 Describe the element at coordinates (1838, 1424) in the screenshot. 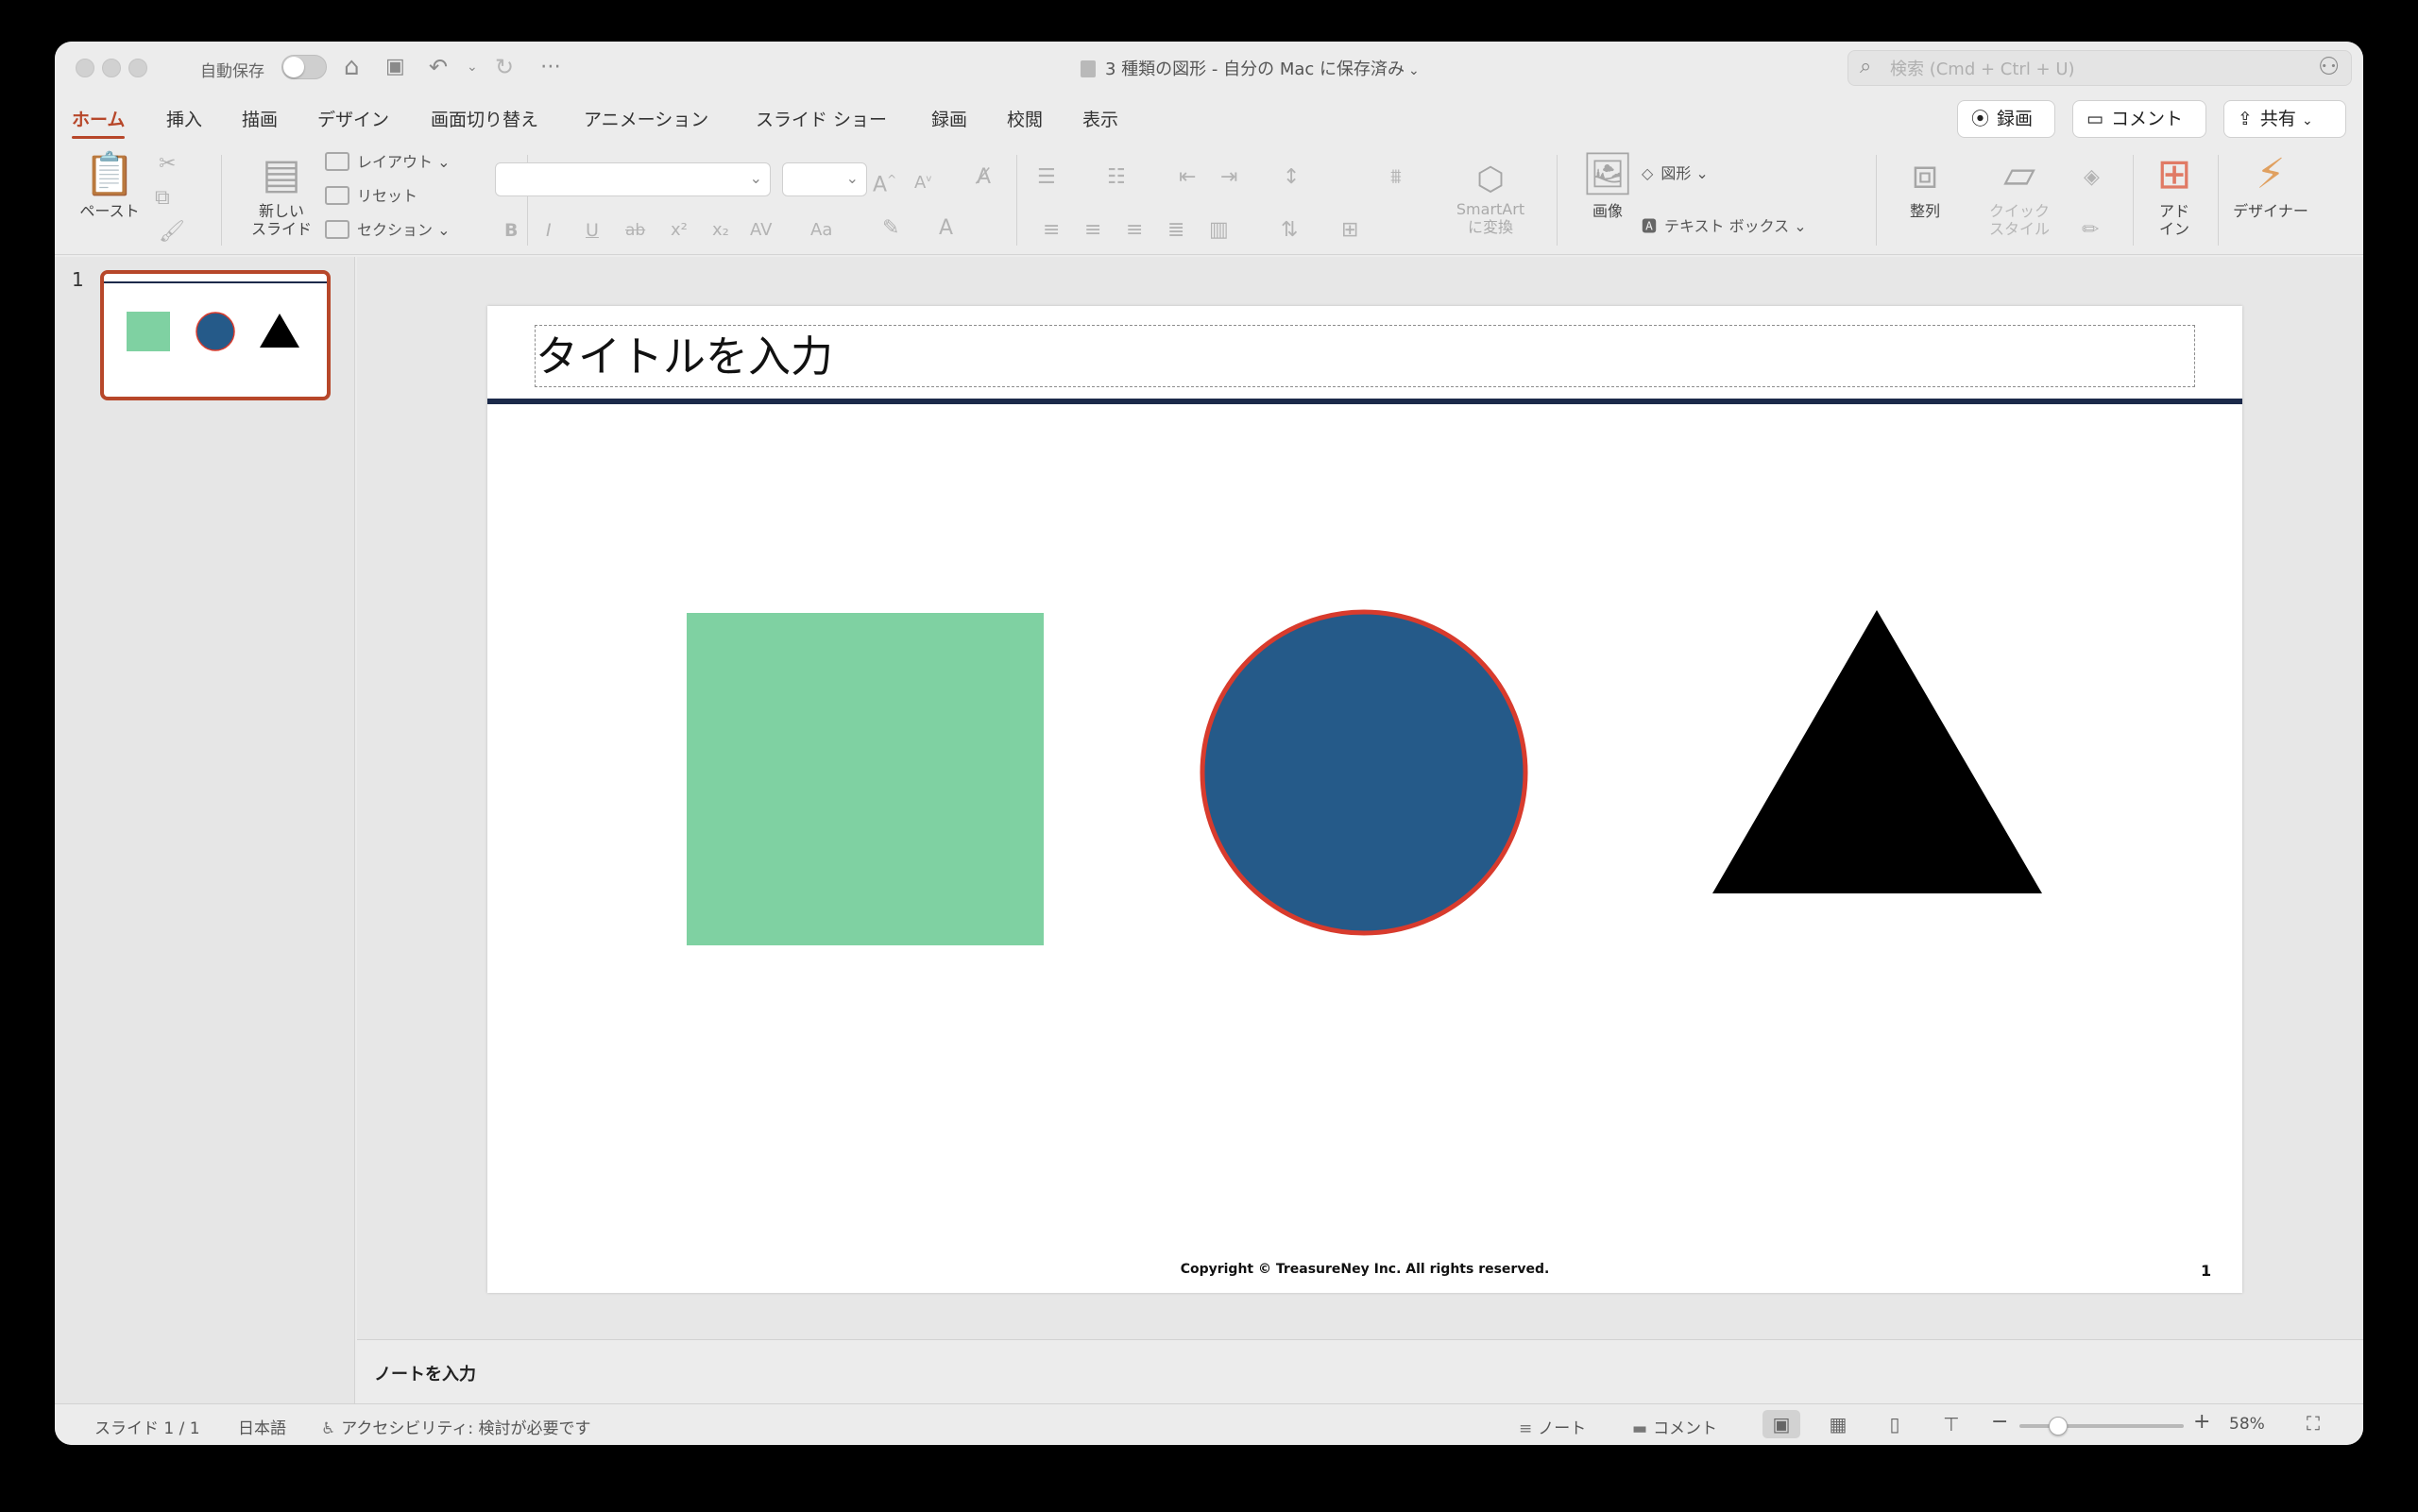

I see `slide-sorter-view-button: ▦` at that location.